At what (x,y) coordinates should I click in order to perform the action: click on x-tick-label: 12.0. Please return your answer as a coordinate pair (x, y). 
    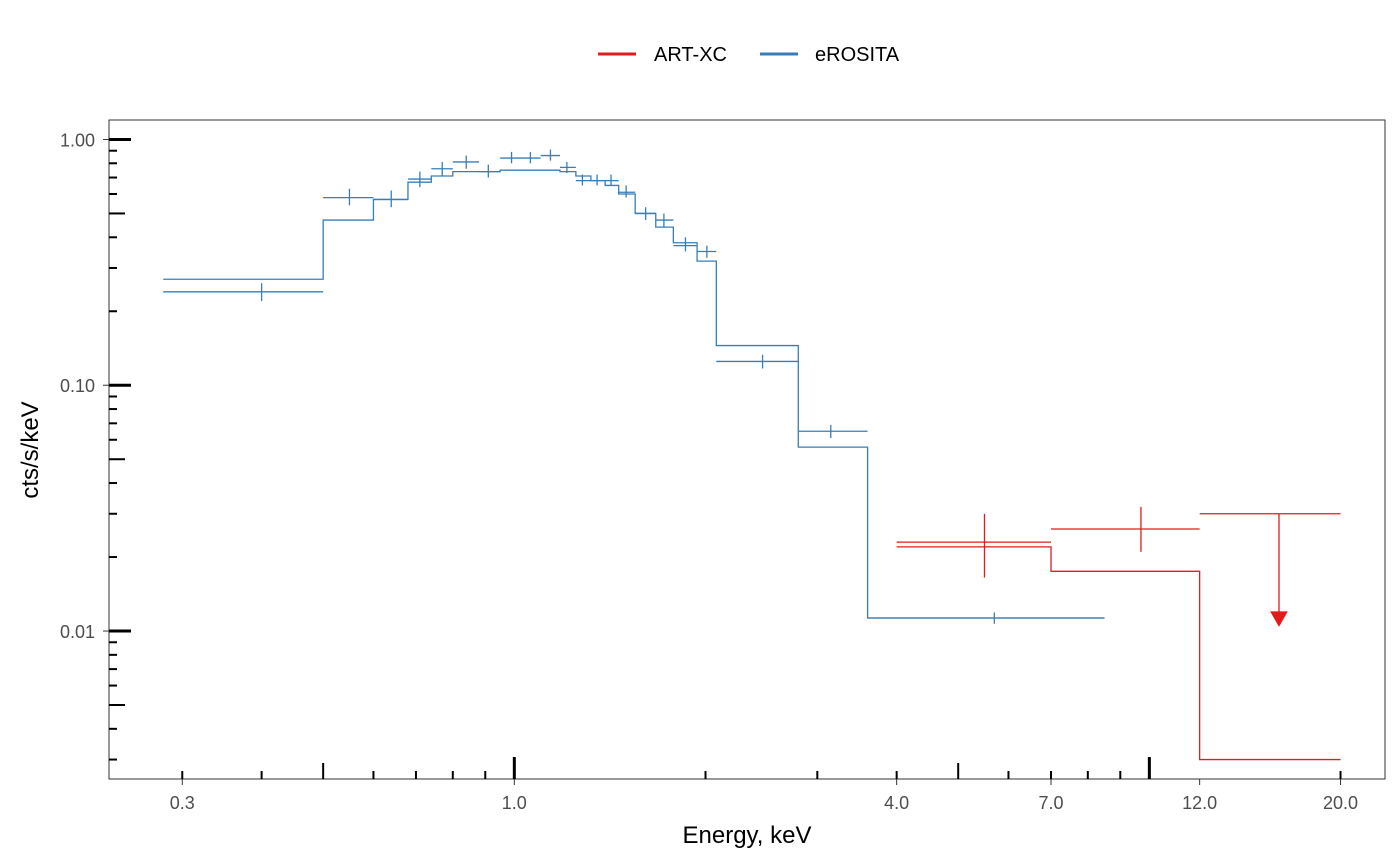
    Looking at the image, I should click on (1199, 803).